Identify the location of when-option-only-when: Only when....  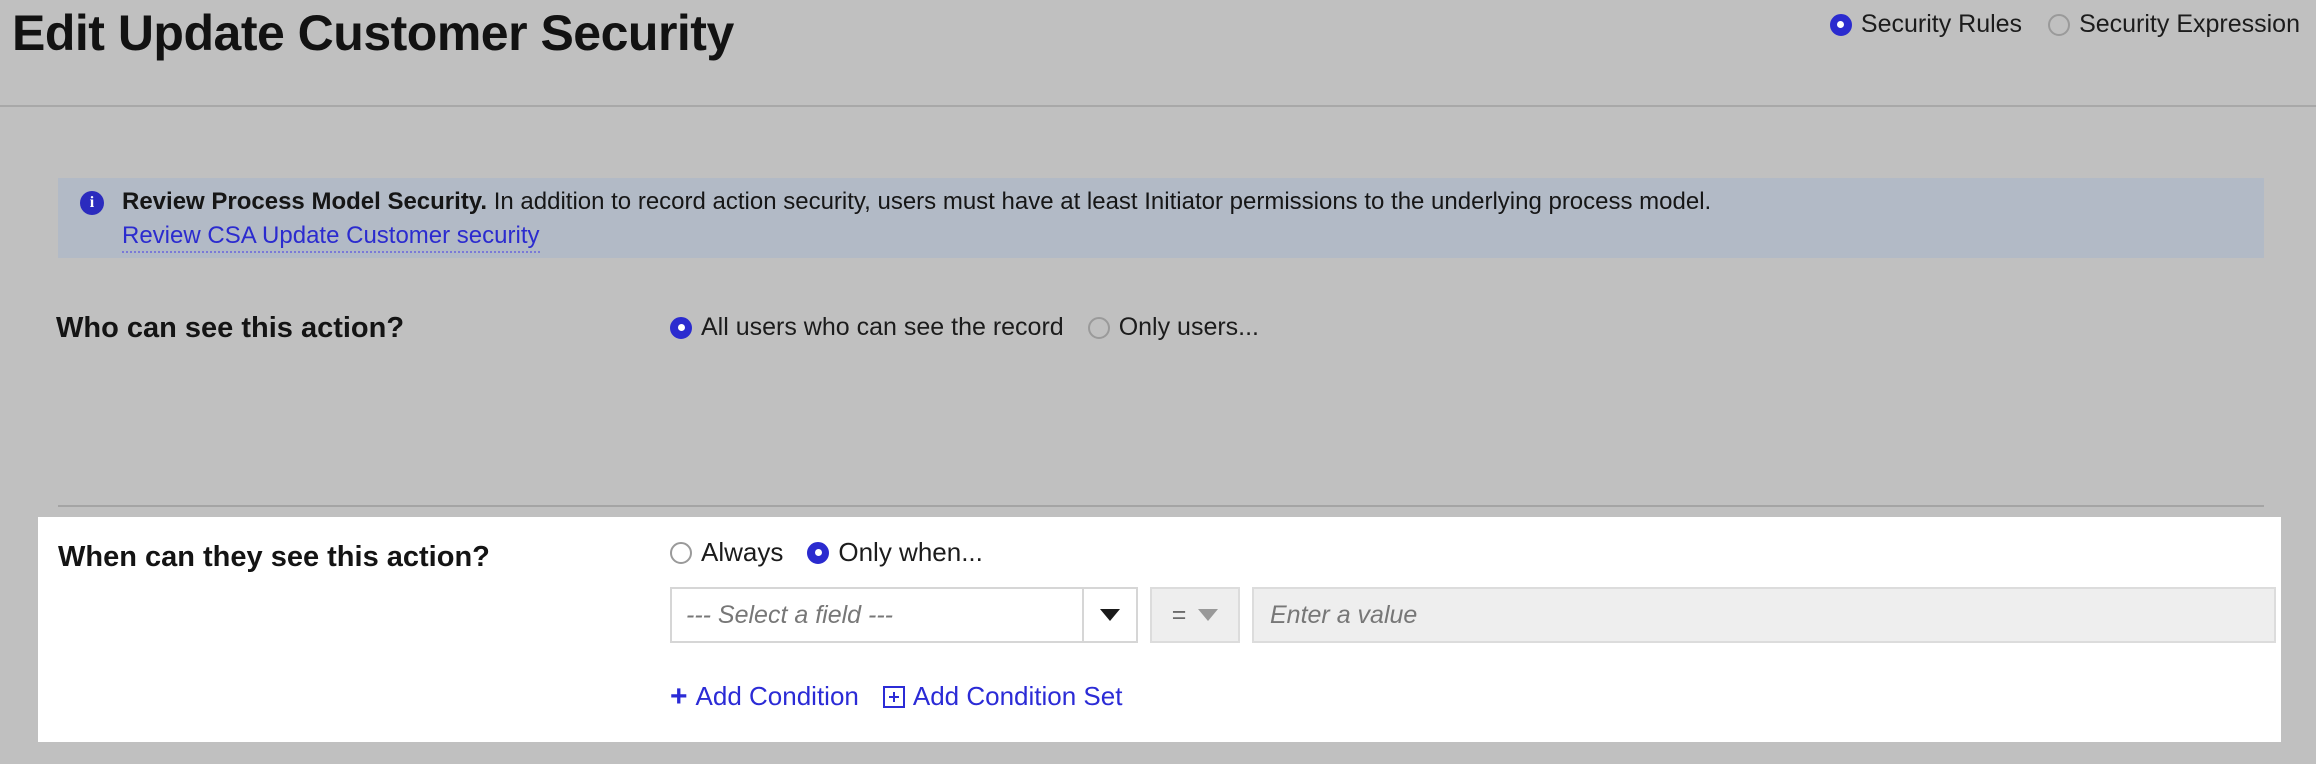
(895, 552).